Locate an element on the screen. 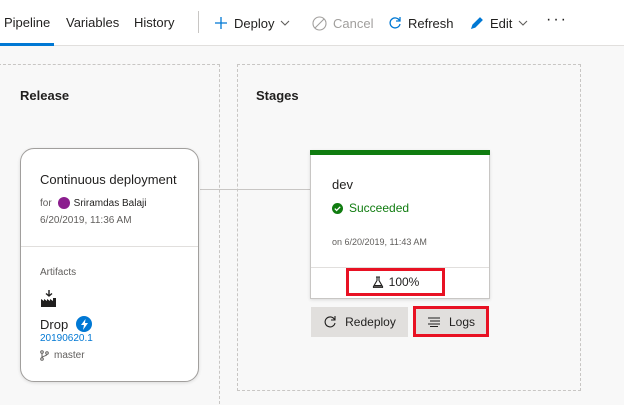 The height and width of the screenshot is (405, 624). release-requester: for Sriramdas Balaji is located at coordinates (93, 203).